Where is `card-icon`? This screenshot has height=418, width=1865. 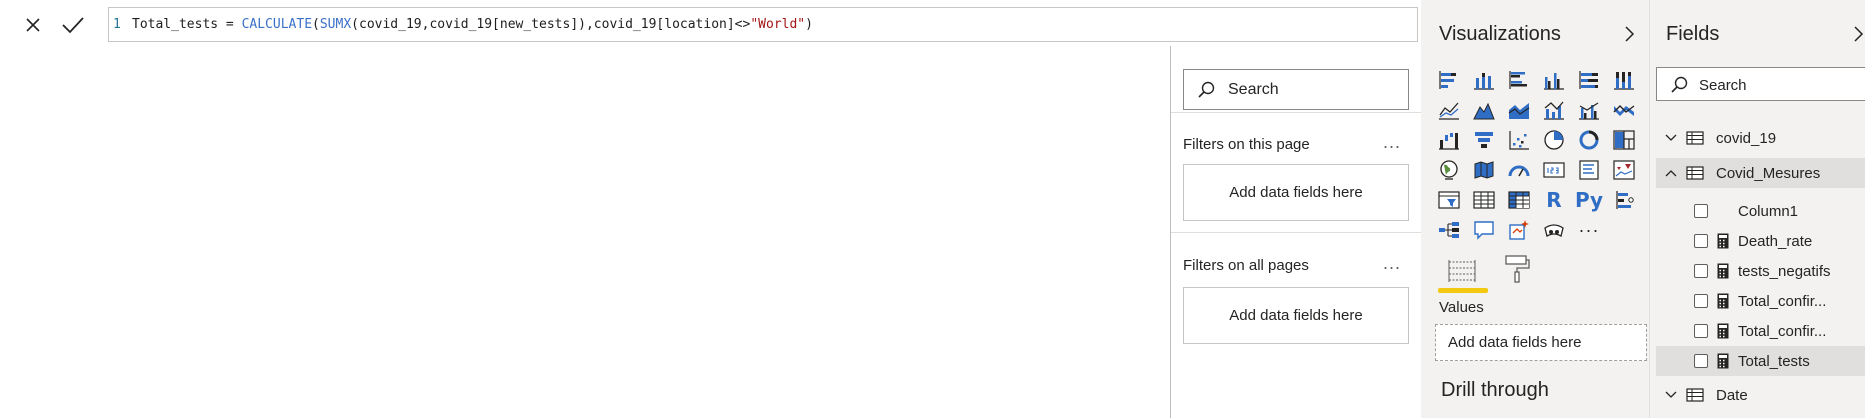 card-icon is located at coordinates (1554, 170).